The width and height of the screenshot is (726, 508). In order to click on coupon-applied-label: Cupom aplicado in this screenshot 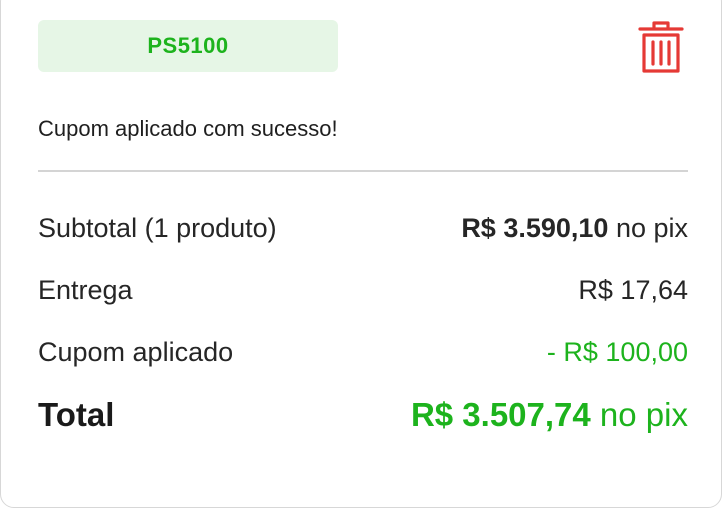, I will do `click(136, 352)`.